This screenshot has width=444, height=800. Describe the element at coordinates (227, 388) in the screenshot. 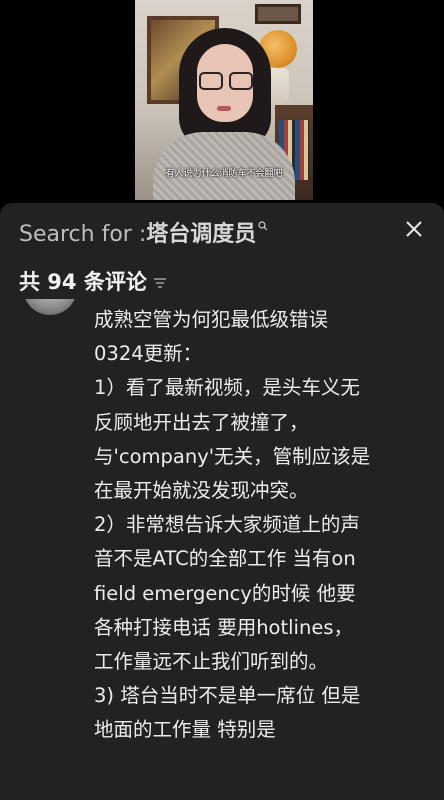

I see `comment-line: 1）看了最新视频，是头车义无` at that location.